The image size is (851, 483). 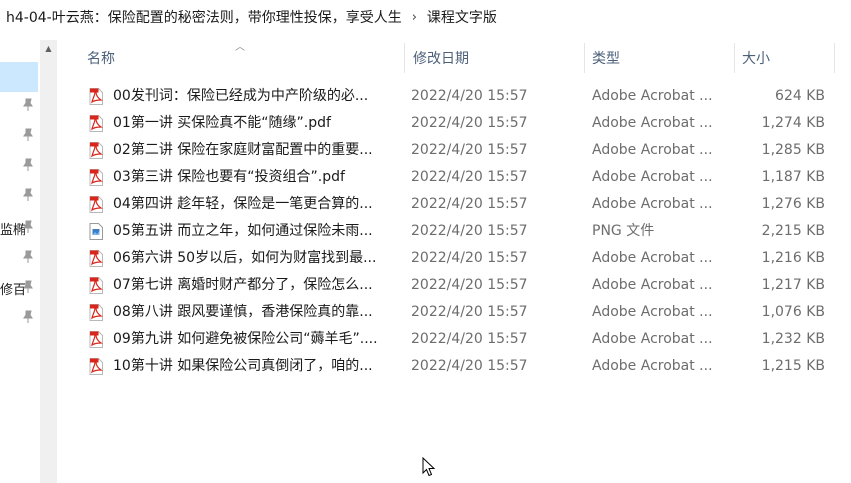 What do you see at coordinates (659, 58) in the screenshot?
I see `column-header-type: 类型` at bounding box center [659, 58].